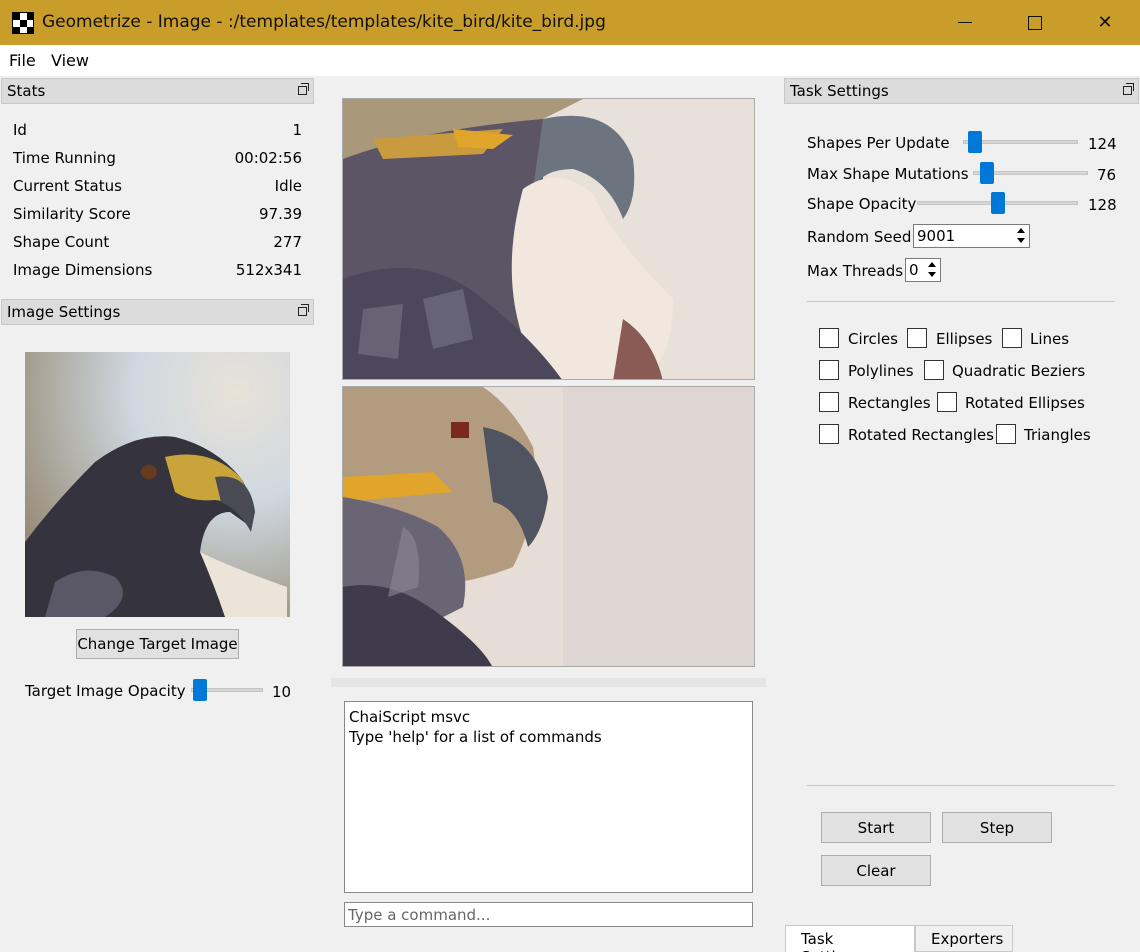 The width and height of the screenshot is (1140, 952). What do you see at coordinates (936, 236) in the screenshot?
I see `random-seed-value: 9001` at bounding box center [936, 236].